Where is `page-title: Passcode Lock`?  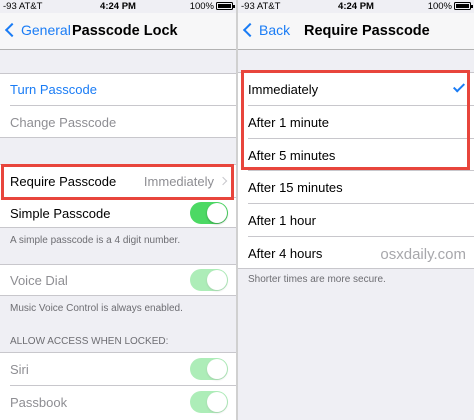 page-title: Passcode Lock is located at coordinates (125, 31).